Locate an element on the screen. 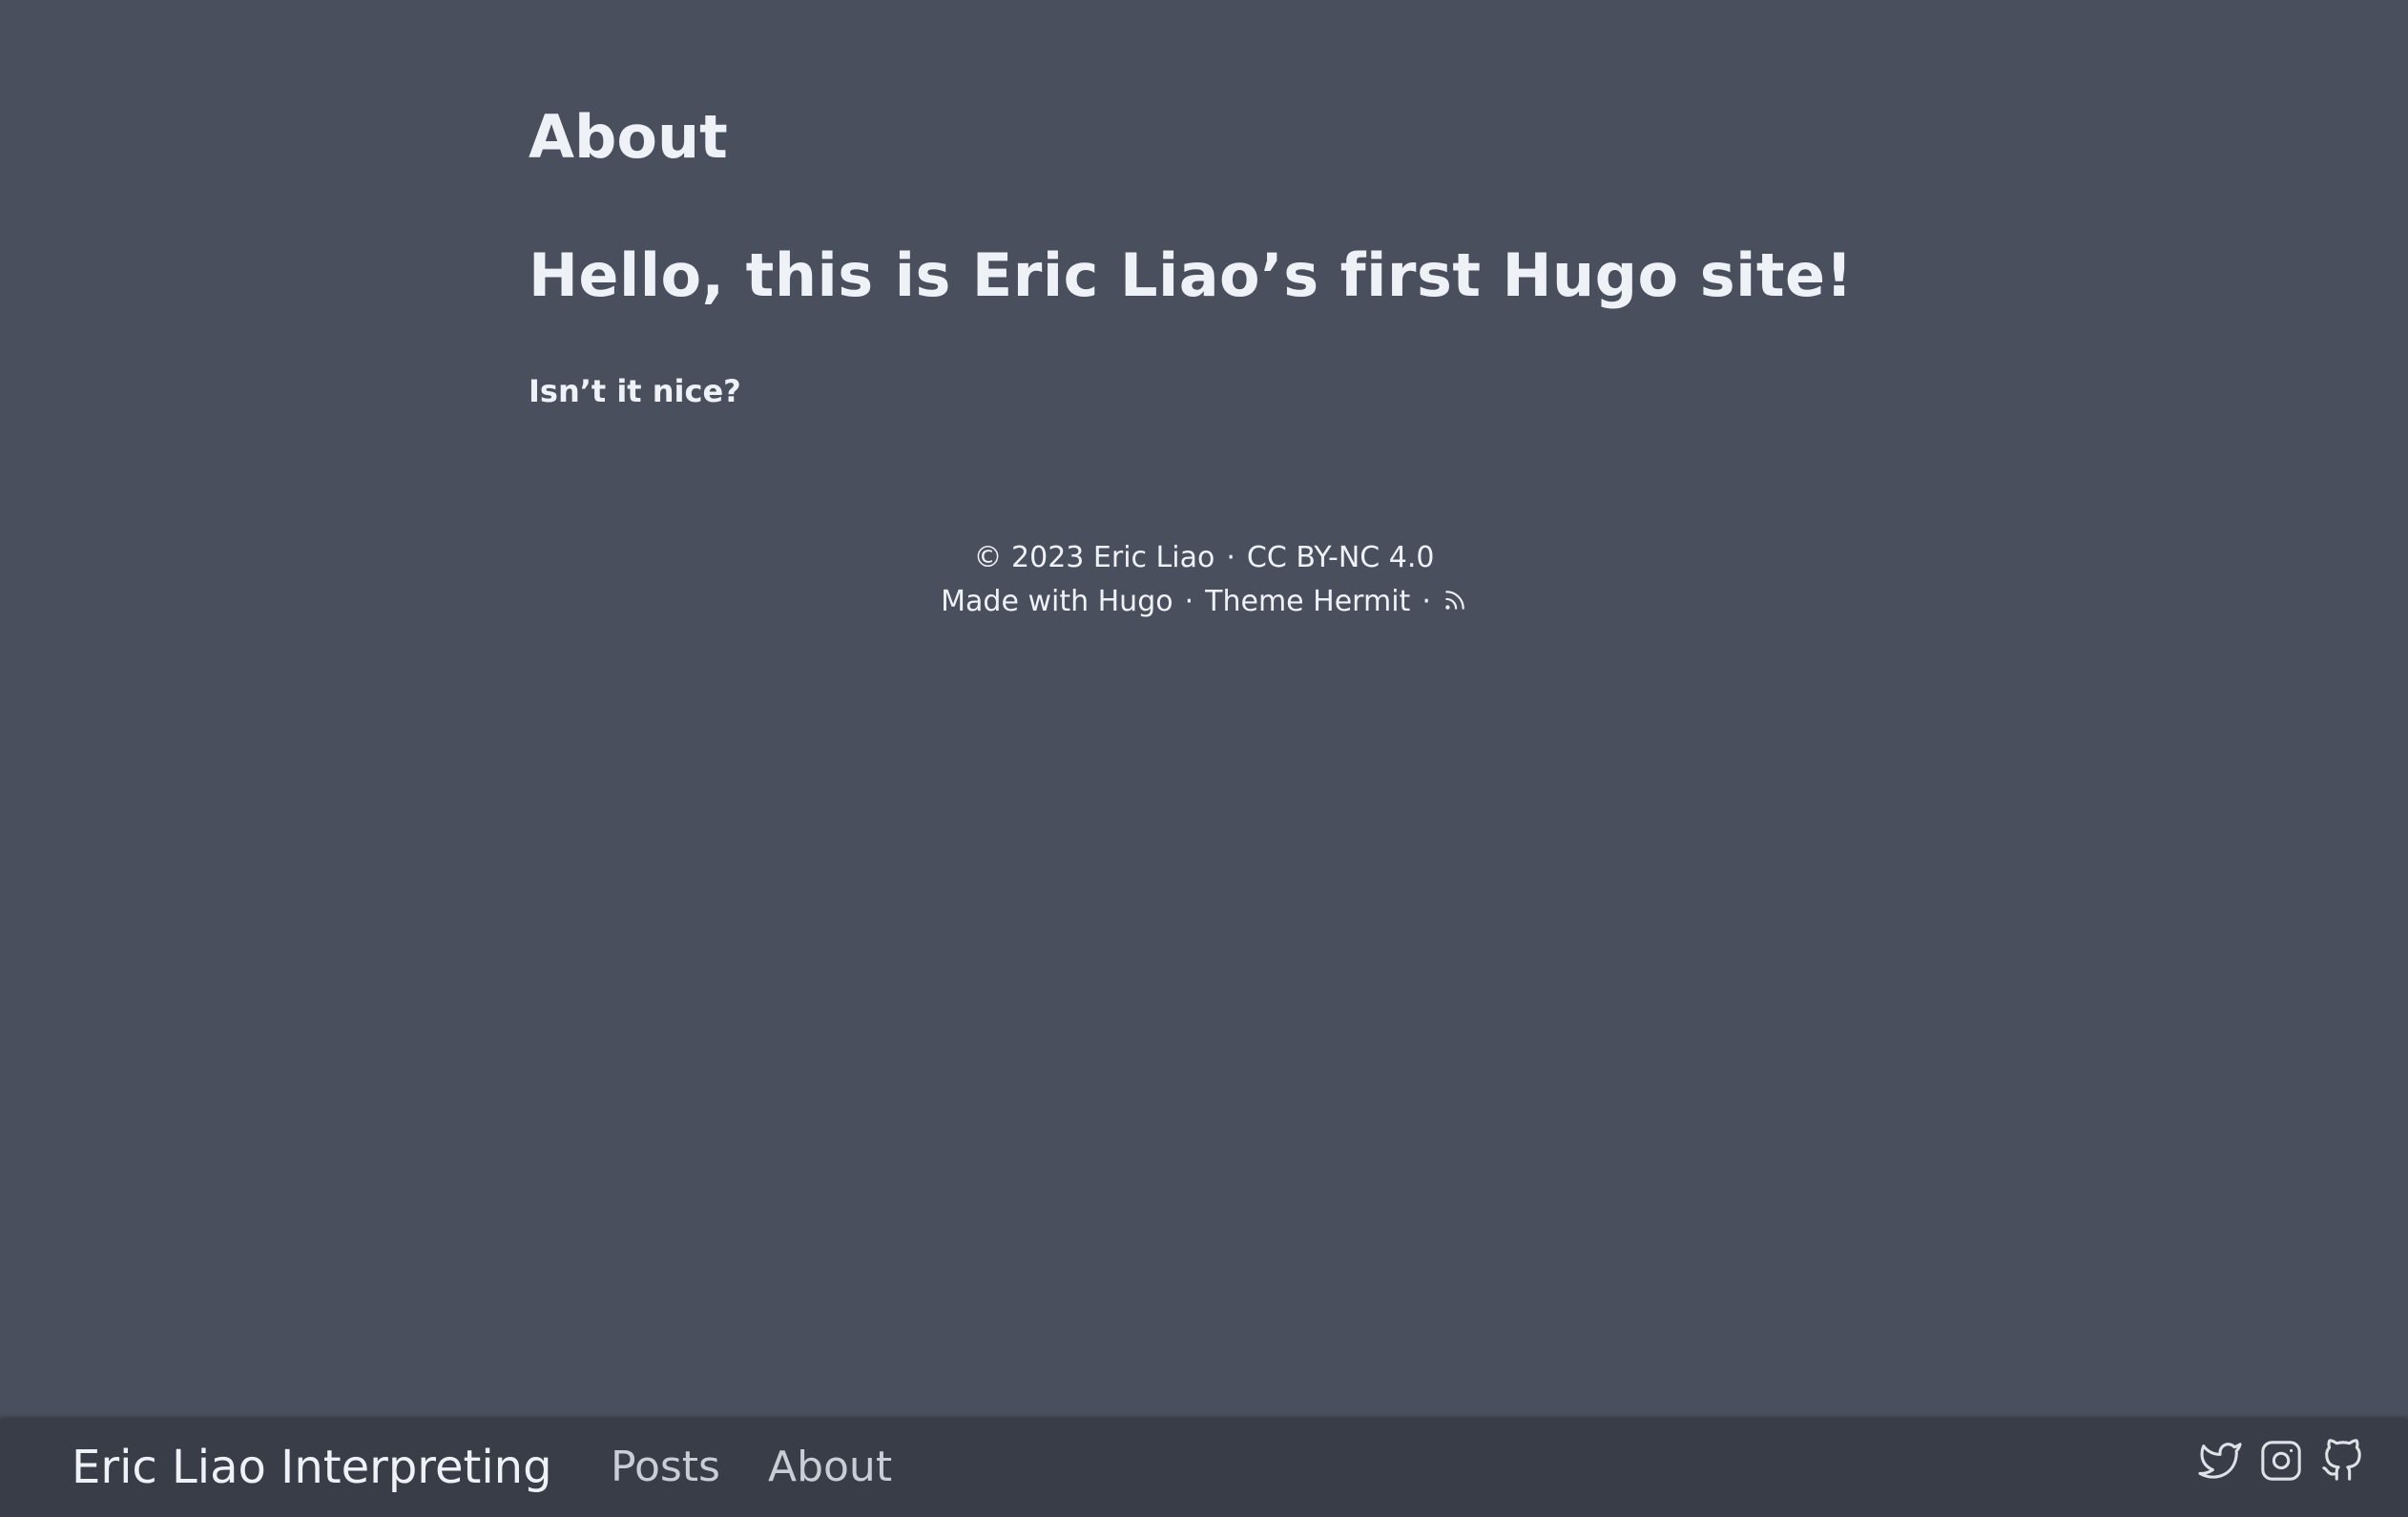 This screenshot has height=1517, width=2408. social-links is located at coordinates (2281, 1461).